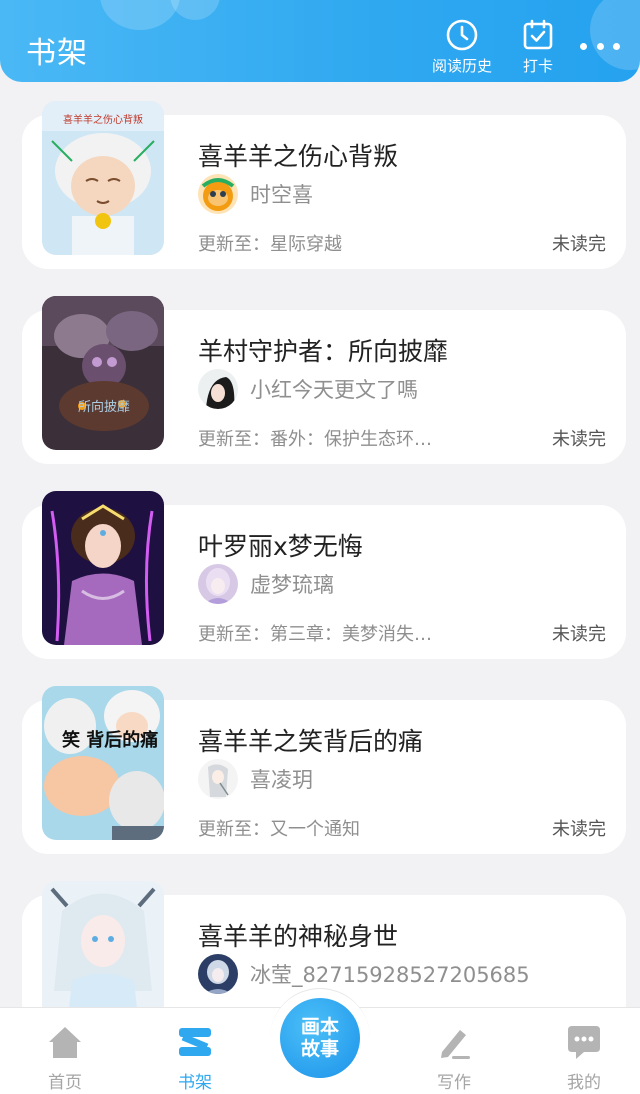 The height and width of the screenshot is (1094, 640). Describe the element at coordinates (390, 975) in the screenshot. I see `author-name: 冰莹_82715928527205685` at that location.